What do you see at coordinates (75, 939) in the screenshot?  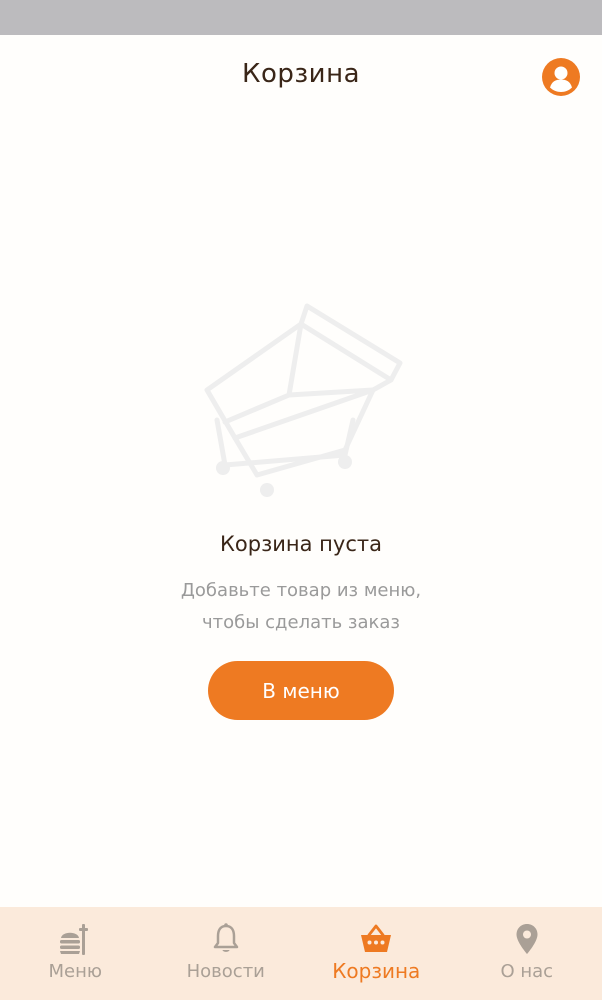 I see `food-icon` at bounding box center [75, 939].